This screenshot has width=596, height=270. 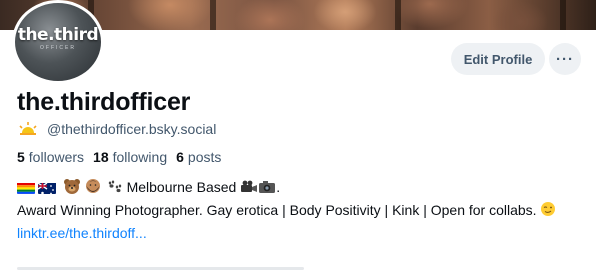 I want to click on edit-profile-button: Edit Profile, so click(x=498, y=59).